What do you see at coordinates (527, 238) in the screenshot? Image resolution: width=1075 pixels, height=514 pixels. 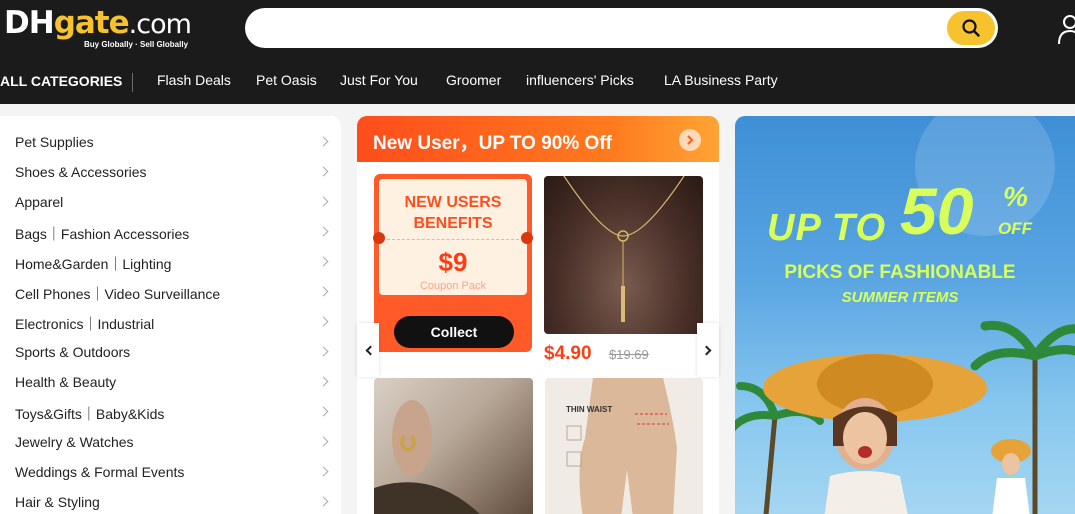 I see `coupon-notch-right` at bounding box center [527, 238].